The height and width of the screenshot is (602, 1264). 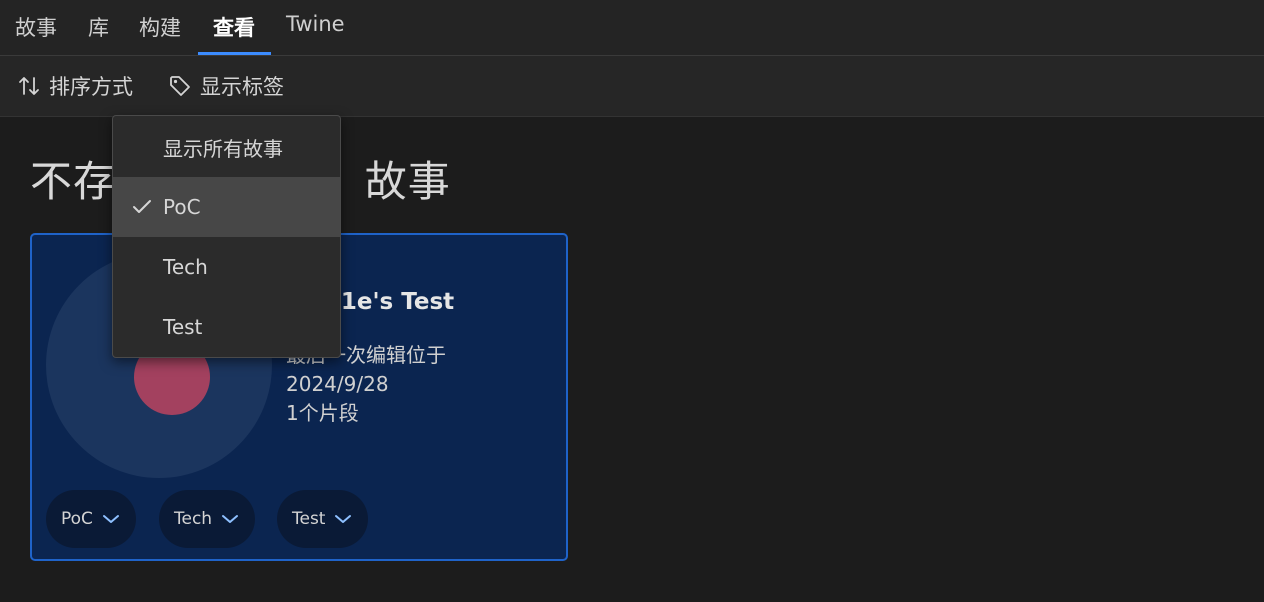 What do you see at coordinates (77, 519) in the screenshot?
I see `tag-label: PoC` at bounding box center [77, 519].